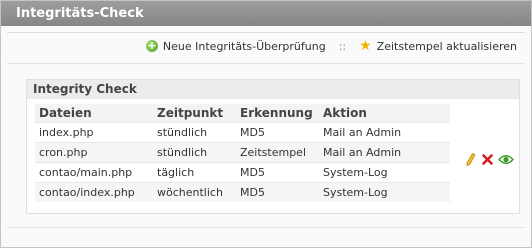 This screenshot has width=532, height=248. I want to click on row-actions, so click(489, 159).